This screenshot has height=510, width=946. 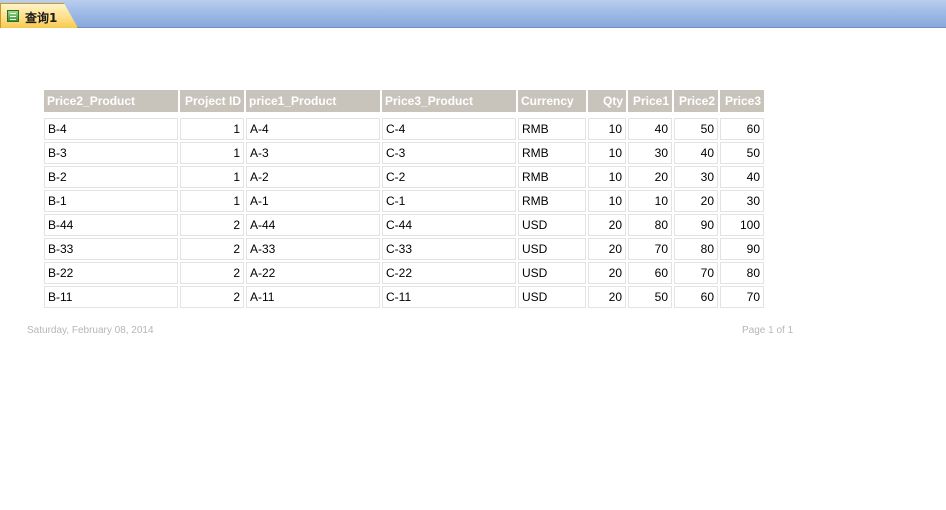 I want to click on cell-price2: 70, so click(x=696, y=273).